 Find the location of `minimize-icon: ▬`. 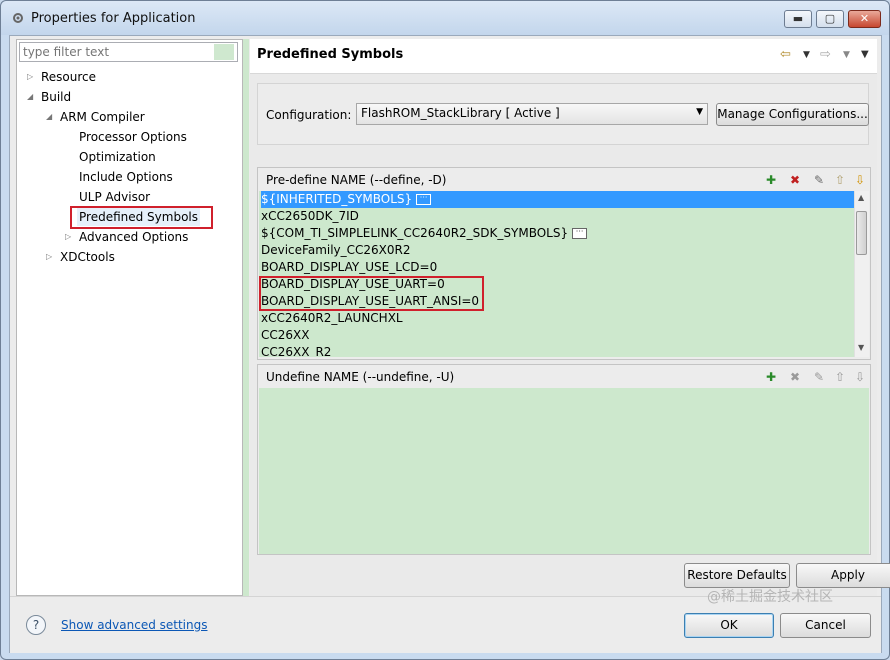

minimize-icon: ▬ is located at coordinates (798, 18).